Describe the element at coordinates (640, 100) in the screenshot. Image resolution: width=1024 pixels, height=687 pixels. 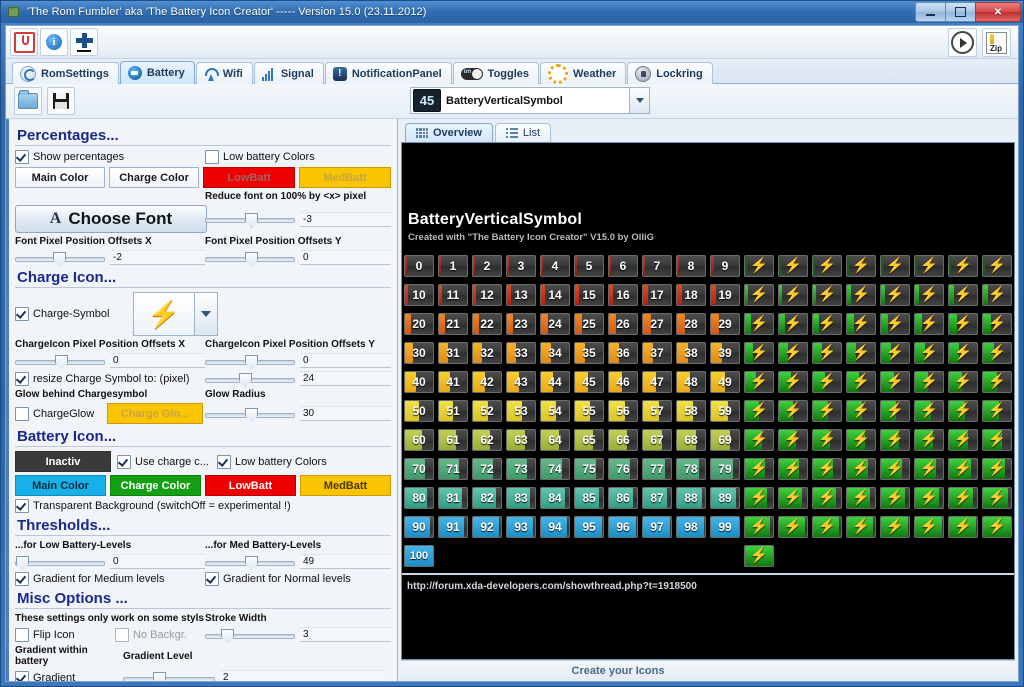
I see `chevron-down-icon` at that location.